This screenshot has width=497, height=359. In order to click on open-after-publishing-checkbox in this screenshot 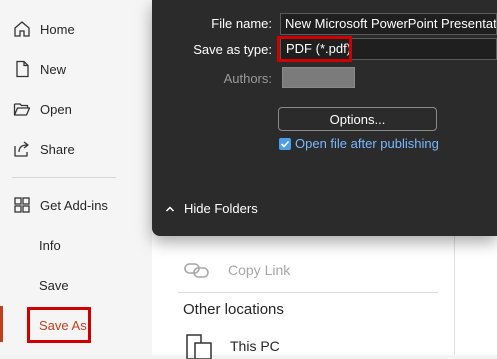, I will do `click(285, 144)`.